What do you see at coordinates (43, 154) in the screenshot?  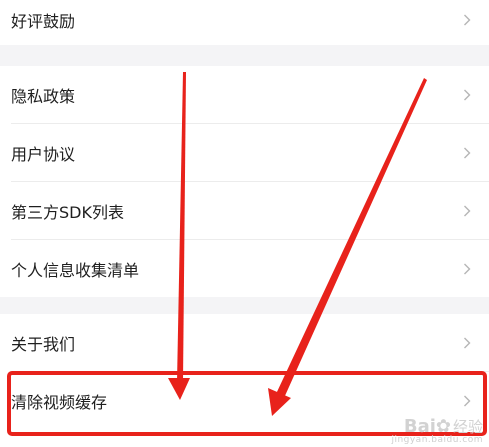 I see `row-label: 用户协议` at bounding box center [43, 154].